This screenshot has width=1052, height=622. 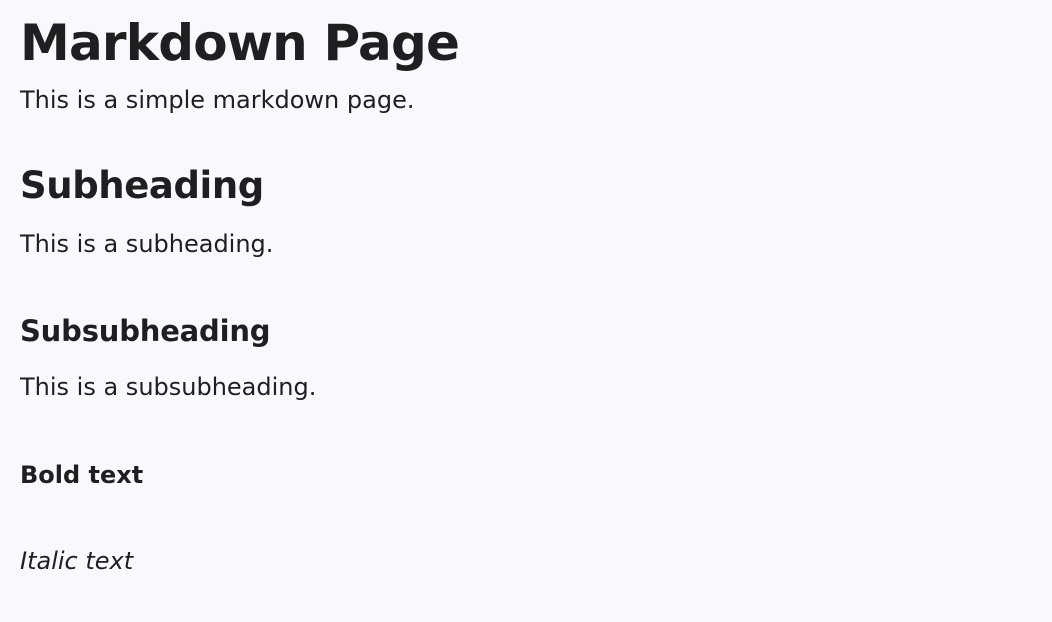 I want to click on subsubheading: Subsubheading, so click(x=145, y=331).